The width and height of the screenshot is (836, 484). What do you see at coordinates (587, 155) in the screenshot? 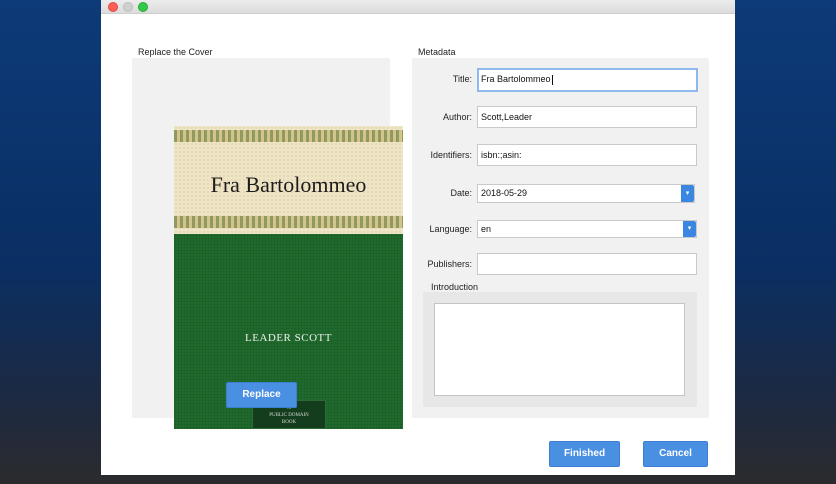
I see `identifiers-field: isbn:;asin:` at bounding box center [587, 155].